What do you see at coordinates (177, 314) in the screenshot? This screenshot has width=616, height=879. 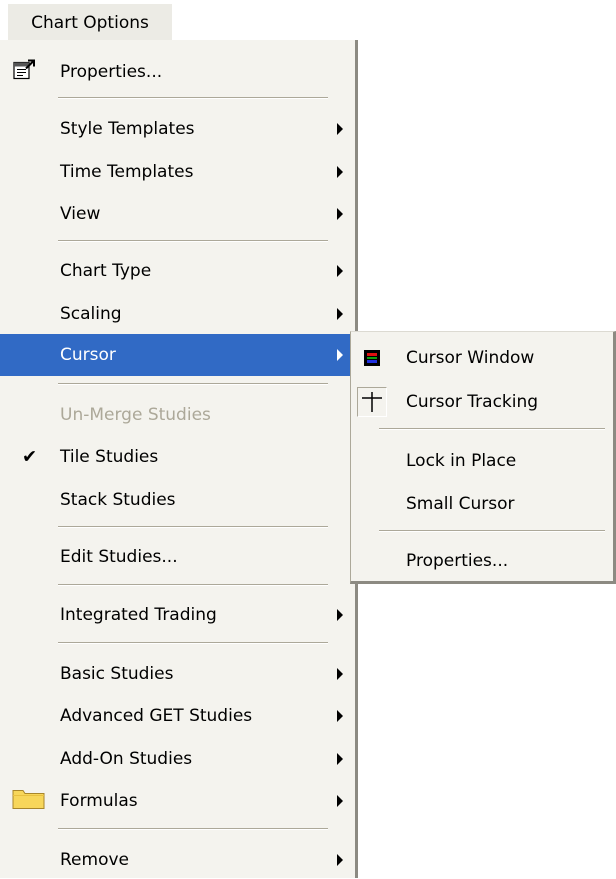 I see `menu-item-scaling: Scaling` at bounding box center [177, 314].